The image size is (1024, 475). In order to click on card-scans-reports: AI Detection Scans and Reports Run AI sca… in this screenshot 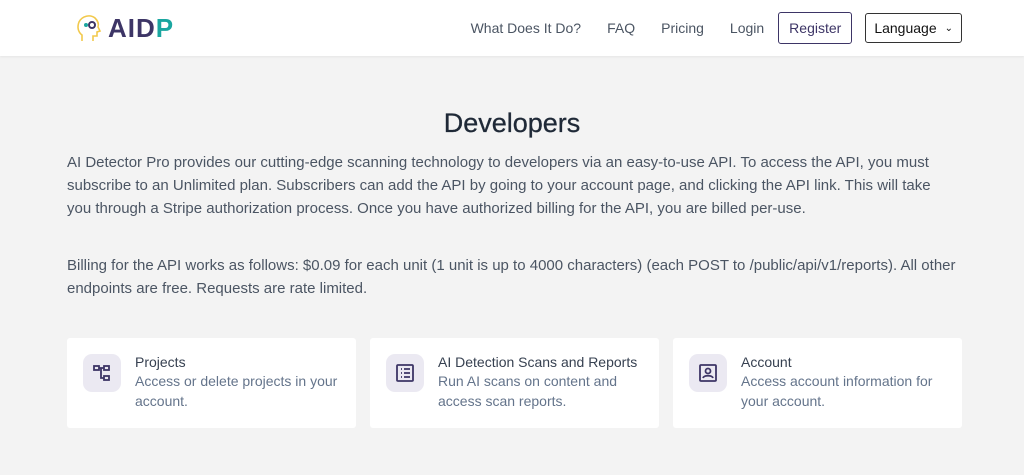, I will do `click(514, 383)`.